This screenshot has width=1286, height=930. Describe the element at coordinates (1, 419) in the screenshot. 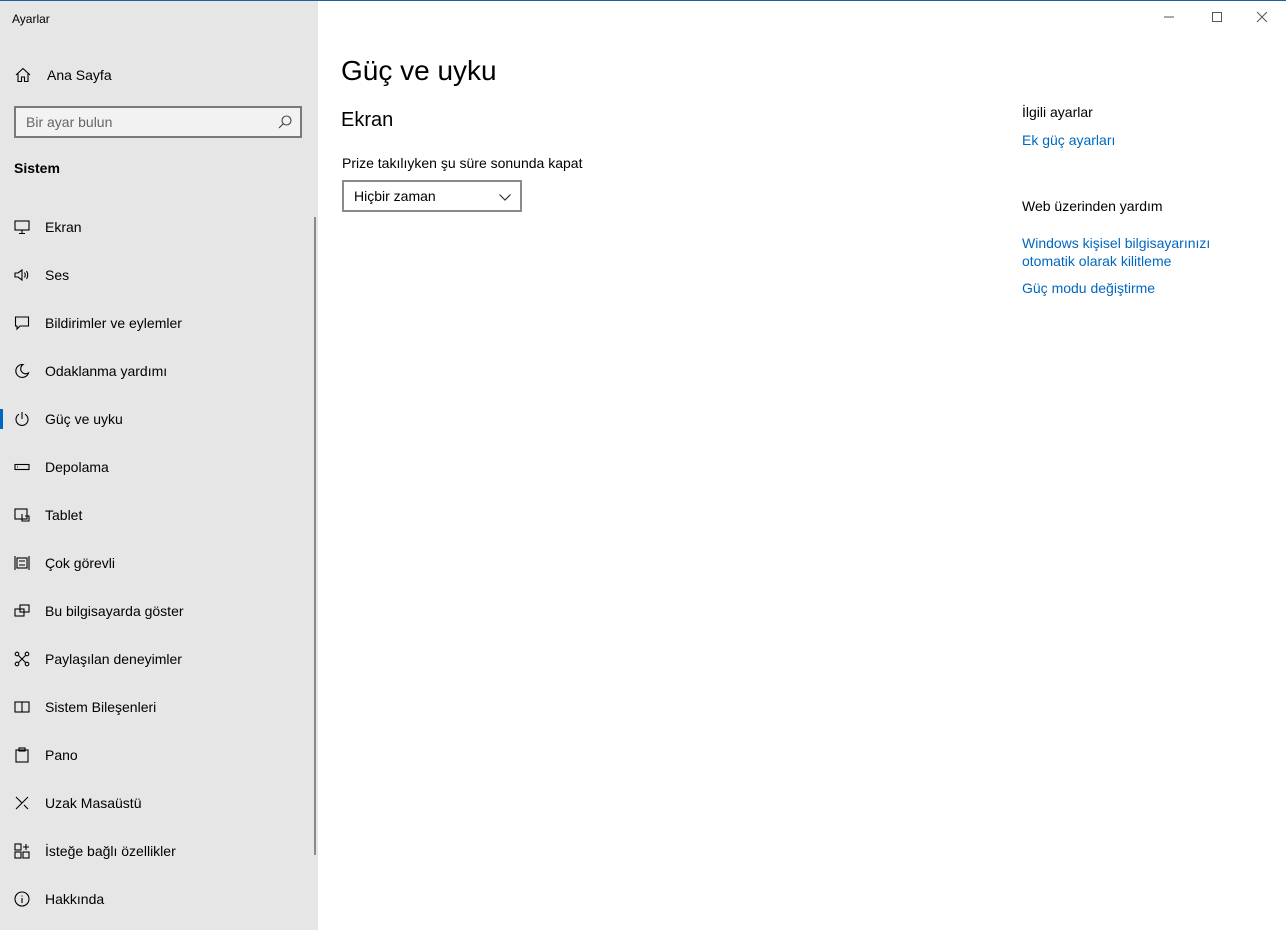

I see `selection-indicator` at that location.